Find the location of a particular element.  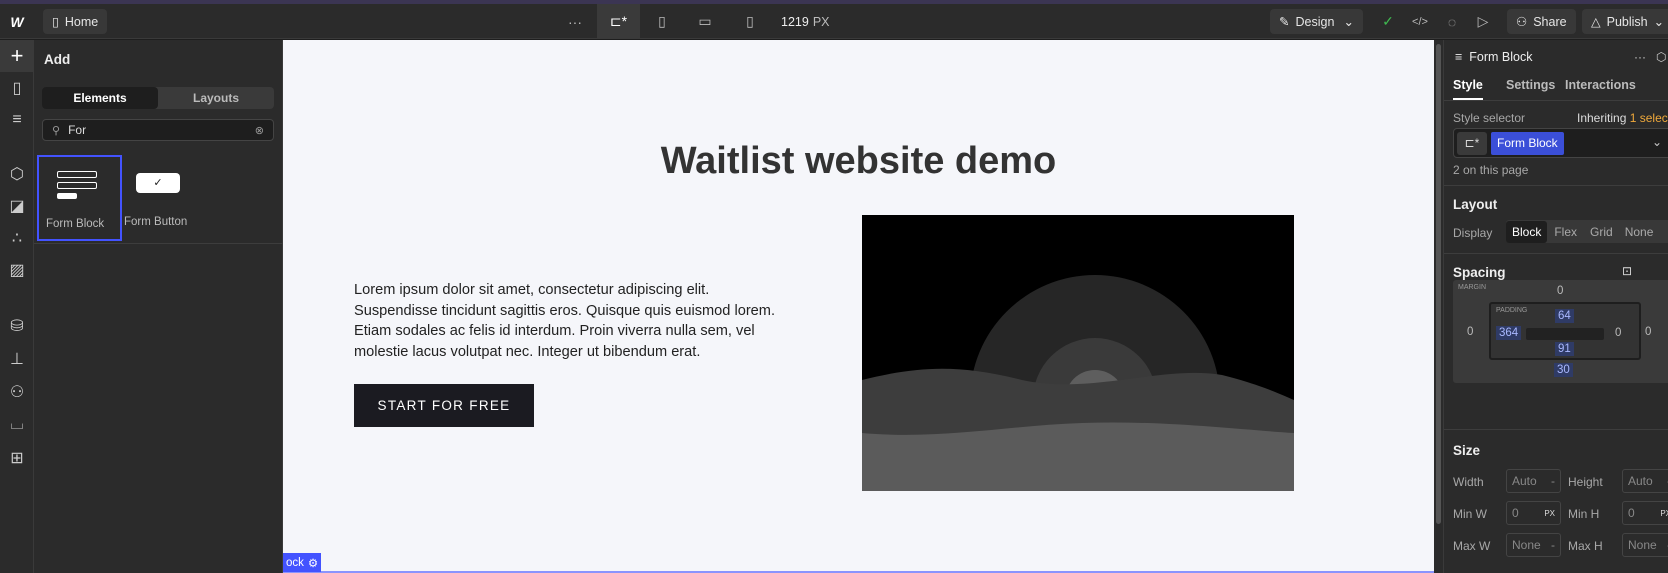

users-icon: ⚇ is located at coordinates (17, 392).